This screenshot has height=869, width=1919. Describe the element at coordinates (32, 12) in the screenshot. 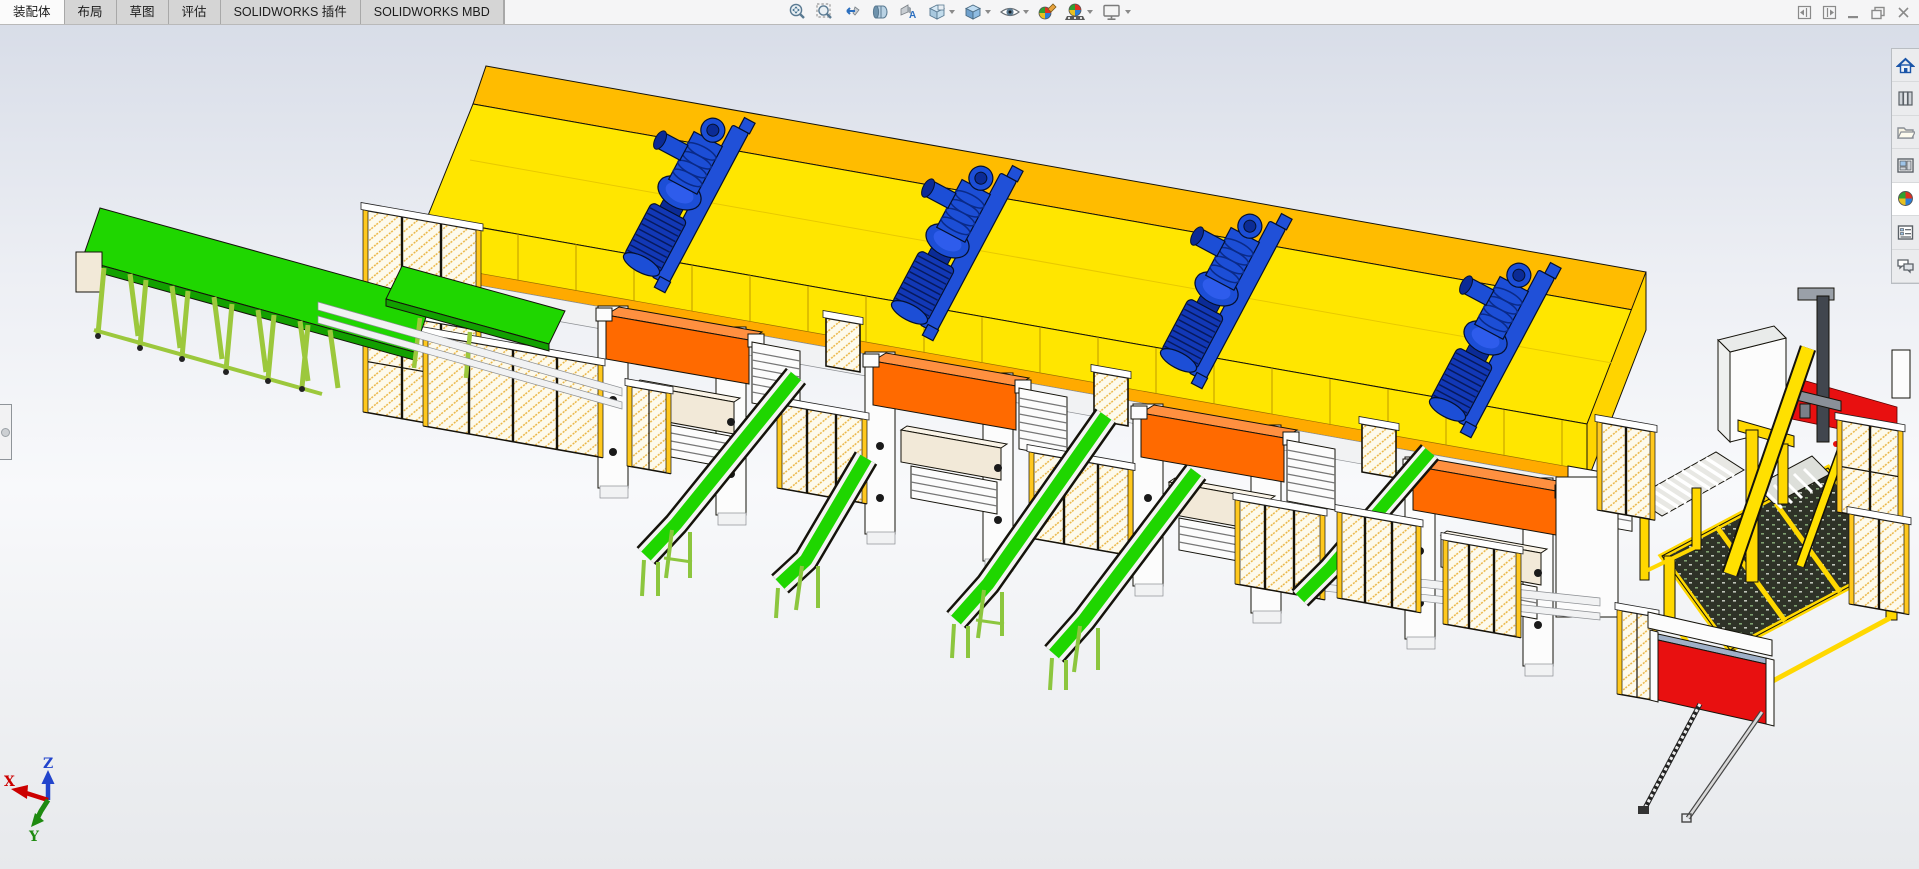

I see `tab-assembly: 装配体` at that location.